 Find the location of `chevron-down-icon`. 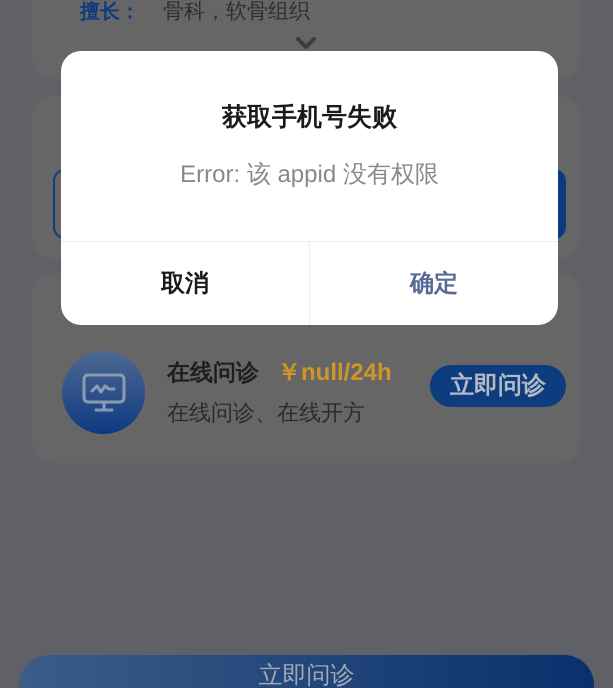

chevron-down-icon is located at coordinates (306, 43).